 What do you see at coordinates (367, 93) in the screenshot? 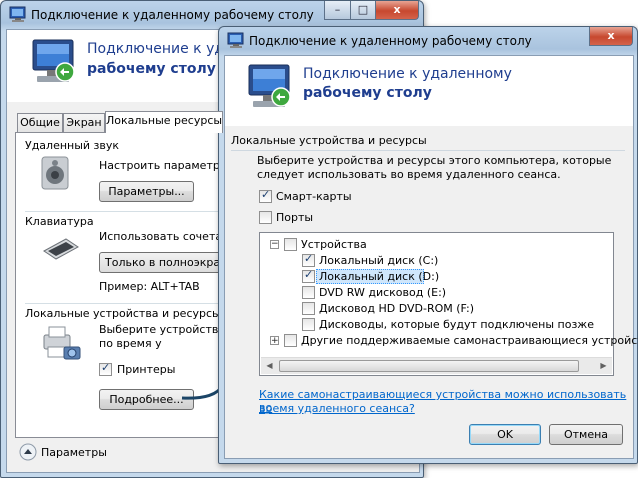
I see `front-header-line2: рабочему столу` at bounding box center [367, 93].